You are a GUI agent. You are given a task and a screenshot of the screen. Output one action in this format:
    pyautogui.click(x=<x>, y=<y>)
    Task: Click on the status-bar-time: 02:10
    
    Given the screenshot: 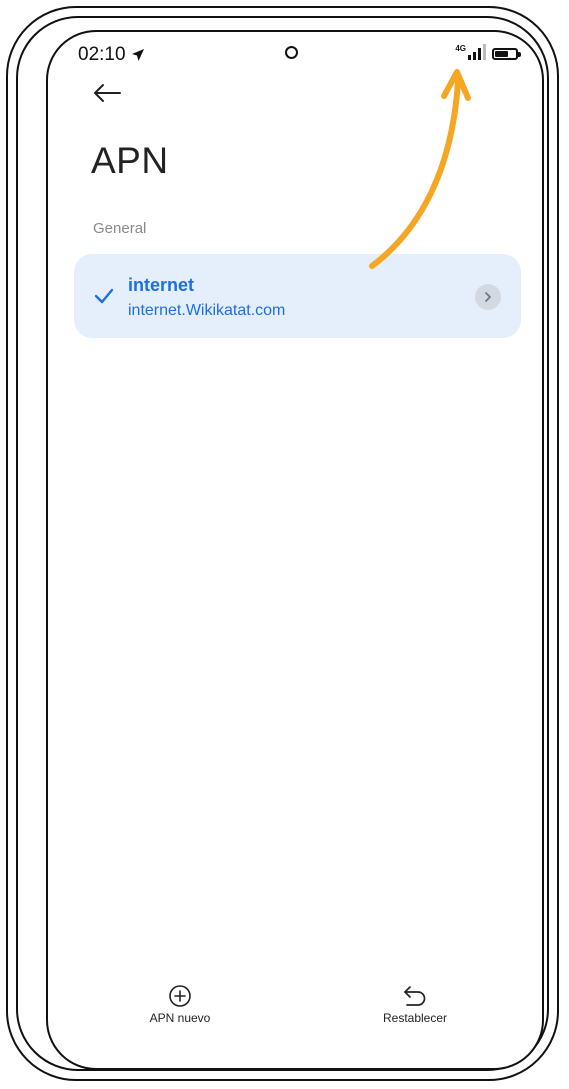 What is the action you would take?
    pyautogui.click(x=111, y=55)
    